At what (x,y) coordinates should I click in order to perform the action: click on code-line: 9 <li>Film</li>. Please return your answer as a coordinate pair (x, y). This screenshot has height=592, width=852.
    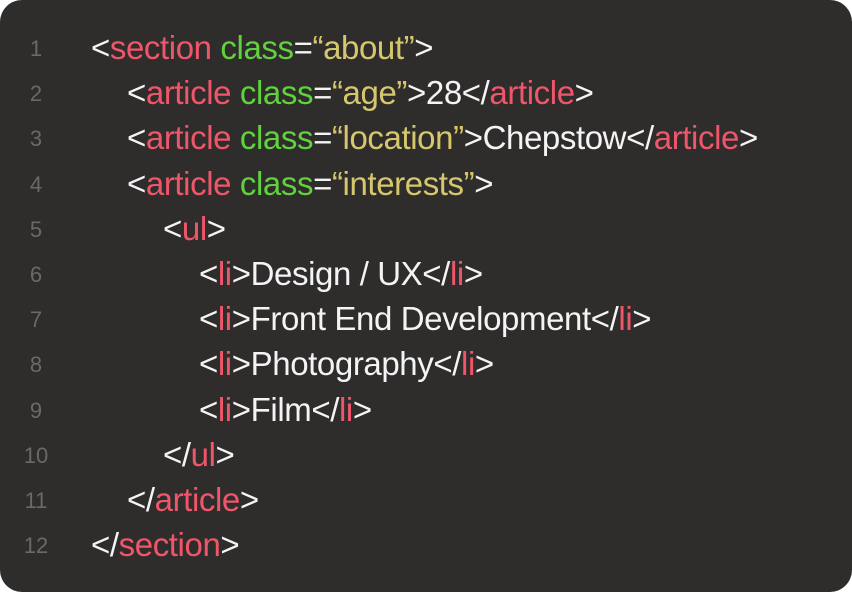
    Looking at the image, I should click on (426, 412).